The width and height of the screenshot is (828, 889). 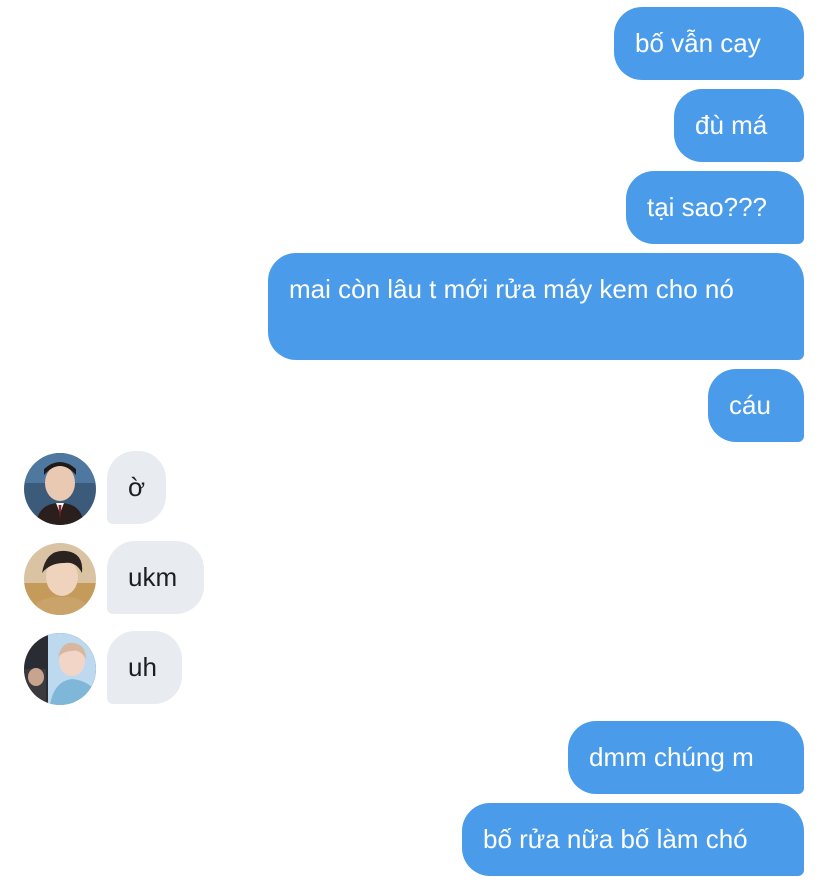 I want to click on sent-message-bubble: bố vẫn cay, so click(x=709, y=43).